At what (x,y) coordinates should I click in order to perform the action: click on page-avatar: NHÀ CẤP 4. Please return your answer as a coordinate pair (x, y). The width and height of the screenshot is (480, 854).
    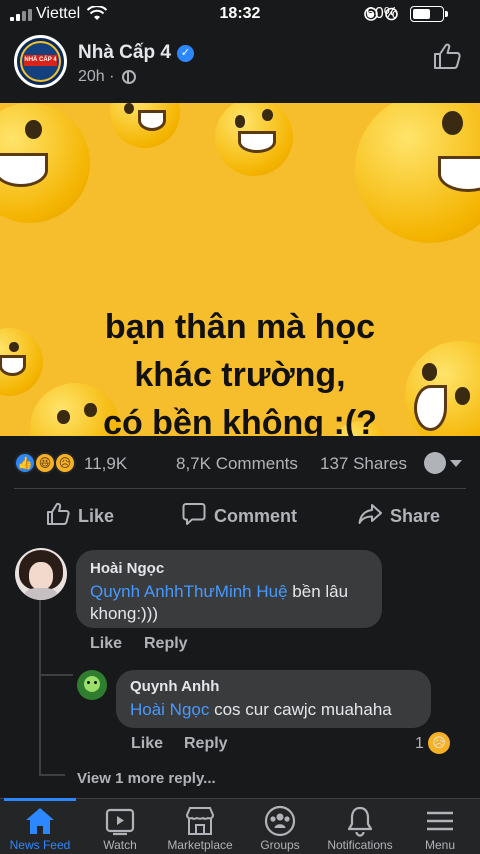
    Looking at the image, I should click on (40, 61).